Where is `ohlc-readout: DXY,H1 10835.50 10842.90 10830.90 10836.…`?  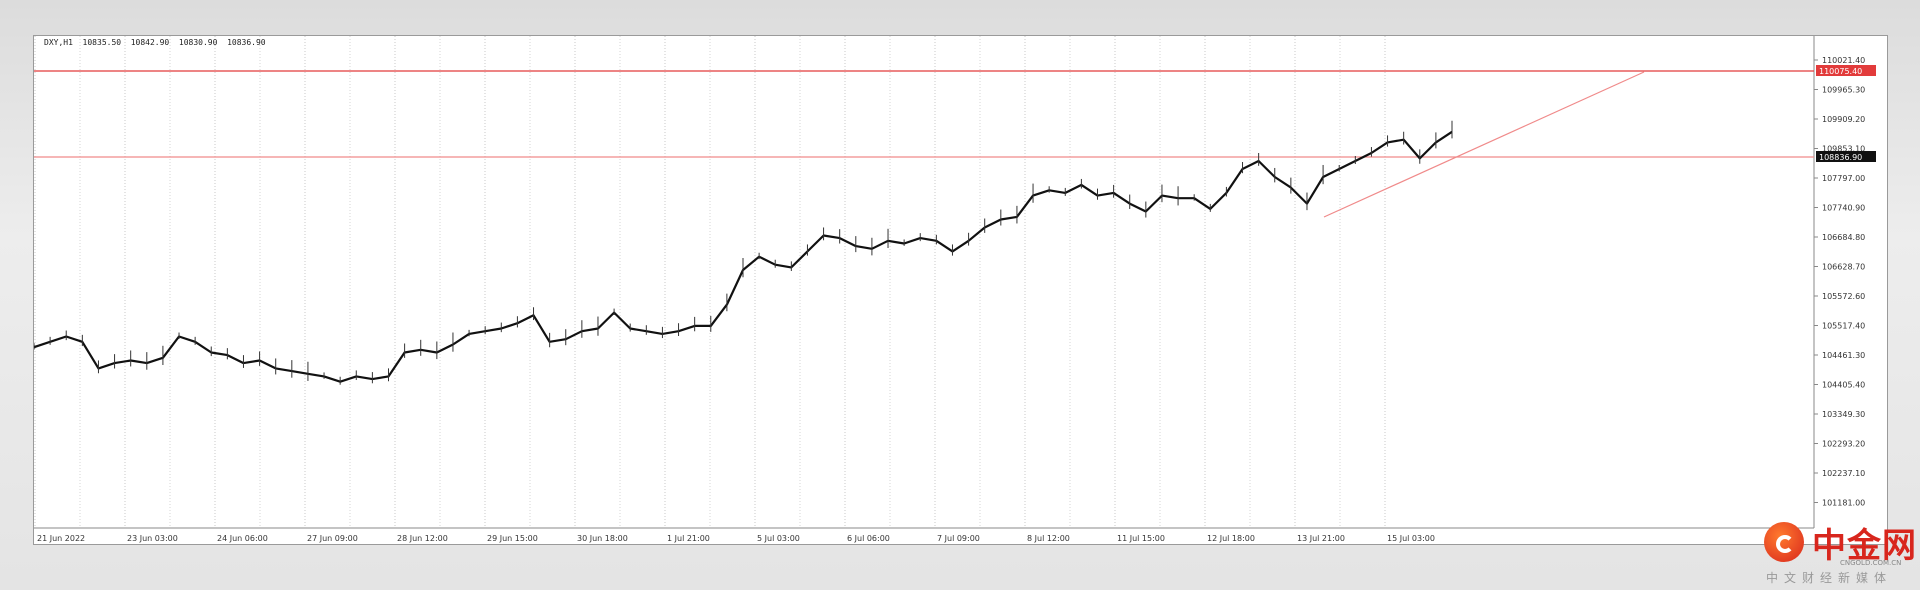
ohlc-readout: DXY,H1 10835.50 10842.90 10830.90 10836.… is located at coordinates (155, 42).